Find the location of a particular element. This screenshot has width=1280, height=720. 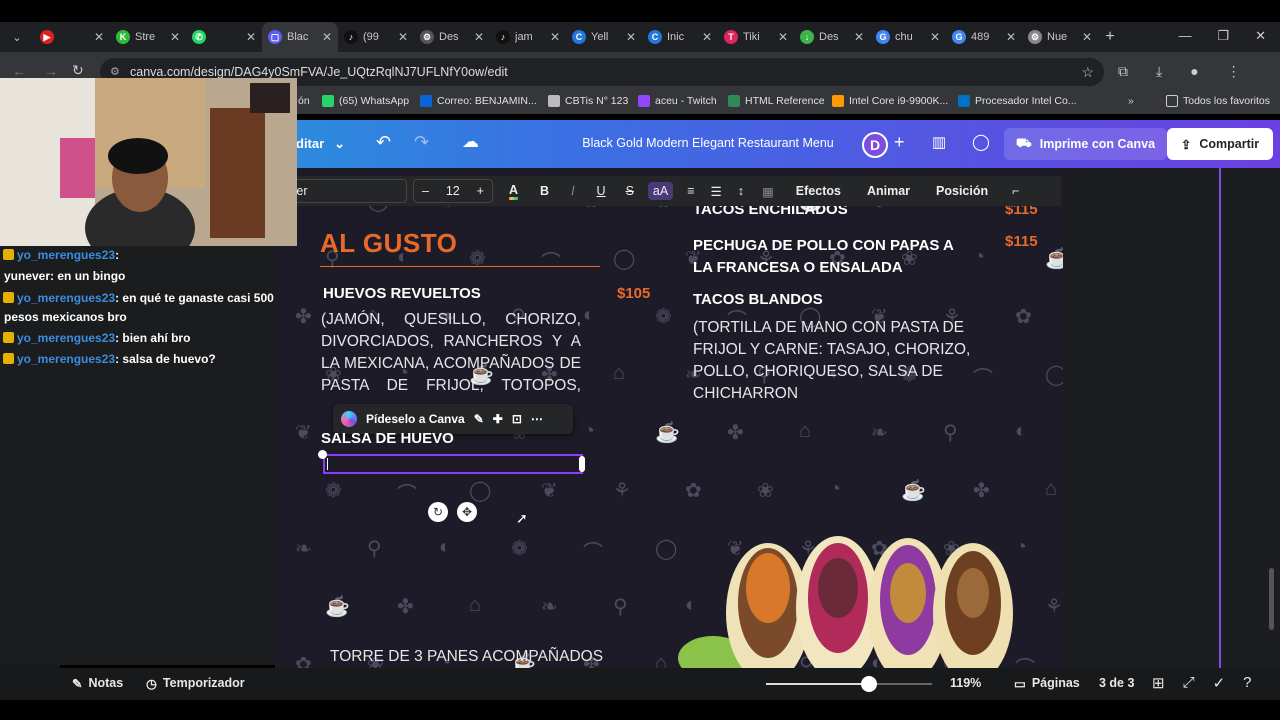

back-icon: ← is located at coordinates (19, 71).